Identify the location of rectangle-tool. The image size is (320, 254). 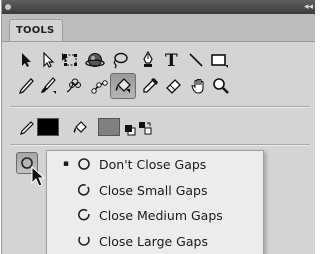
(219, 60).